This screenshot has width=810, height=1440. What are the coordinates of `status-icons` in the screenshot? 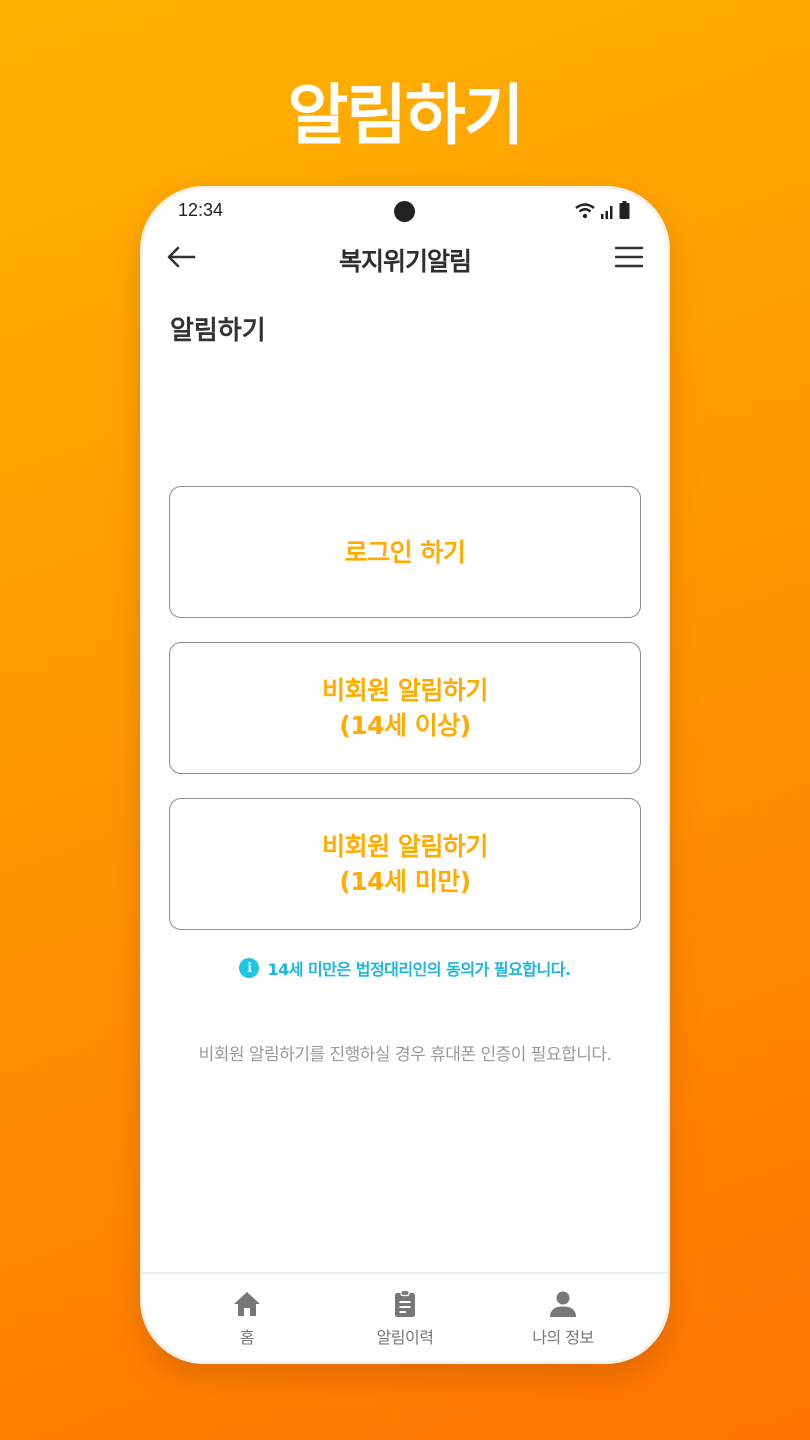 It's located at (602, 210).